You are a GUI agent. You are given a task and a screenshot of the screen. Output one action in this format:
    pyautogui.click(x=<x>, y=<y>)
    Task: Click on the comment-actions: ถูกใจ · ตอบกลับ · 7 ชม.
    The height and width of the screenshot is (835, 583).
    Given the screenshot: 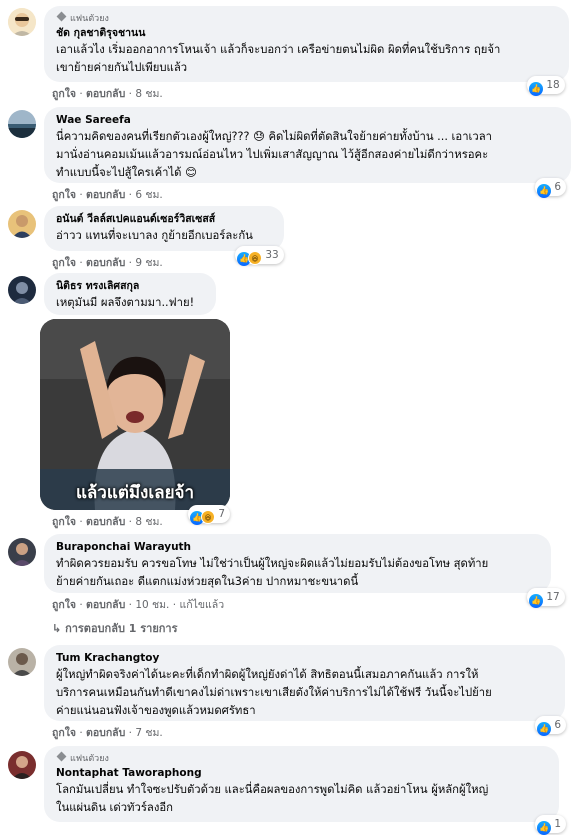 What is the action you would take?
    pyautogui.click(x=107, y=733)
    